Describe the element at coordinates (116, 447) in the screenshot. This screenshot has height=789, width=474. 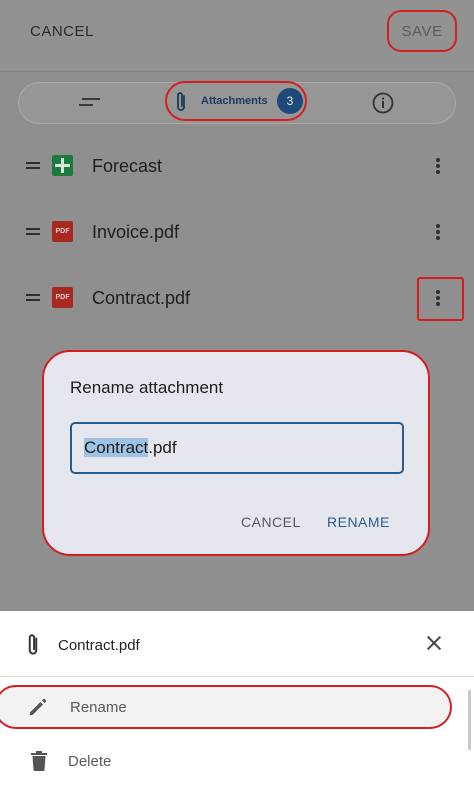
I see `selected-text: Contract` at that location.